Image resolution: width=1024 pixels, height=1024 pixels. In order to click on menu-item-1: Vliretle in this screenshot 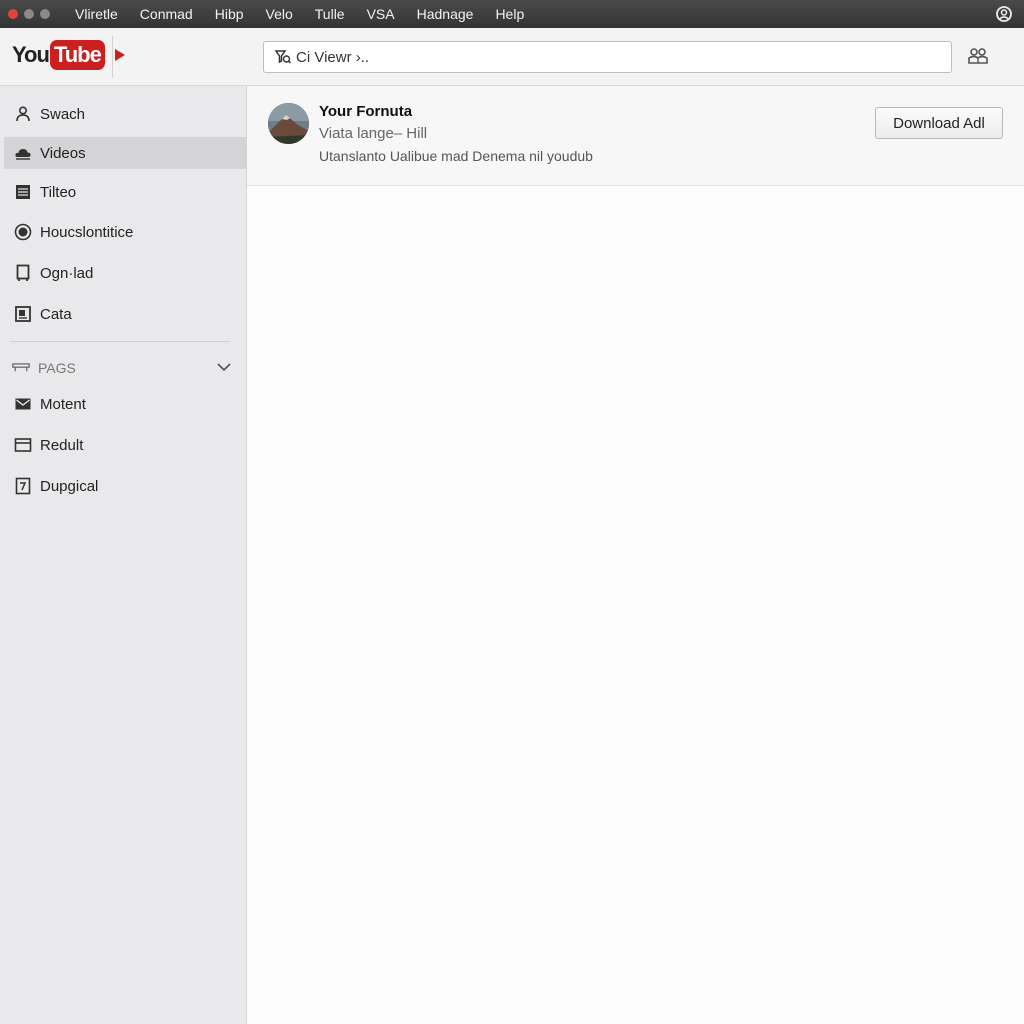, I will do `click(96, 14)`.